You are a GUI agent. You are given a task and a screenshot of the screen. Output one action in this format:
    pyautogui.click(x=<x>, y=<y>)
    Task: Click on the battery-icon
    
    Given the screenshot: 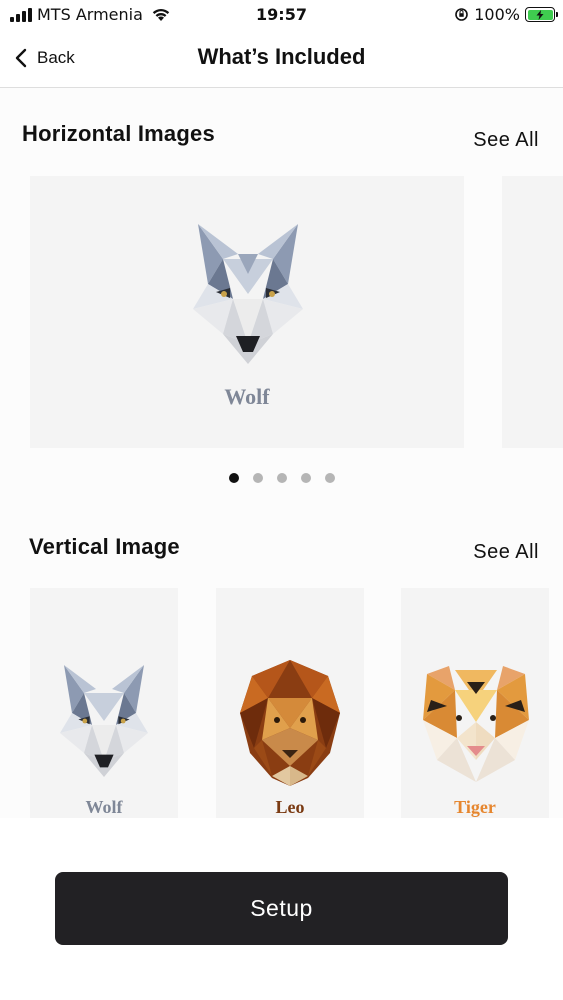 What is the action you would take?
    pyautogui.click(x=541, y=14)
    